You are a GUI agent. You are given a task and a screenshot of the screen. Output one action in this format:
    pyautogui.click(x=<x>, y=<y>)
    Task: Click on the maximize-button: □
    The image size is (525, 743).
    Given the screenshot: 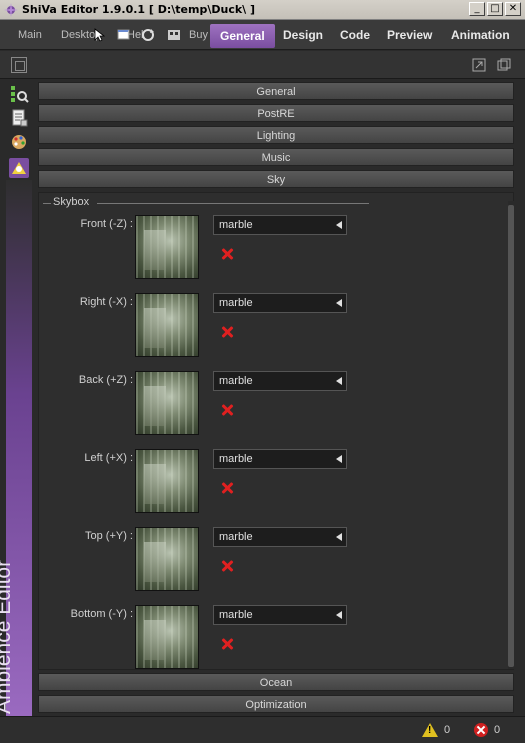 What is the action you would take?
    pyautogui.click(x=495, y=9)
    